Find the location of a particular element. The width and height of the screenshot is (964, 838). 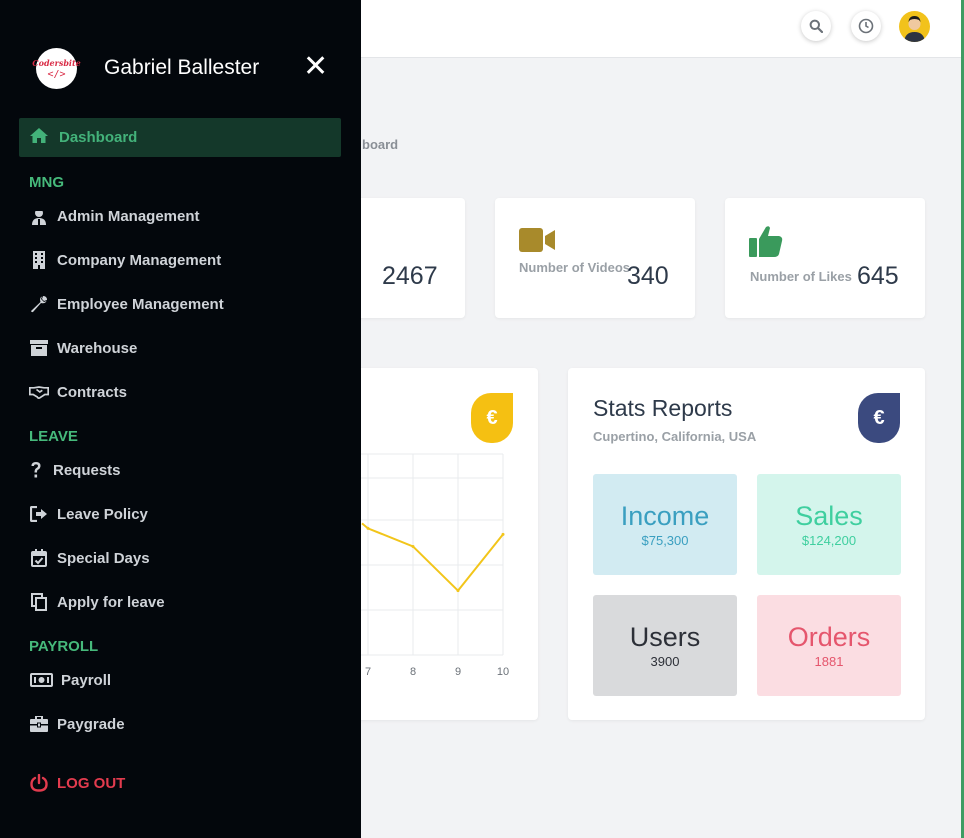

stat-card-videos: Number of Videos 340 is located at coordinates (595, 258).